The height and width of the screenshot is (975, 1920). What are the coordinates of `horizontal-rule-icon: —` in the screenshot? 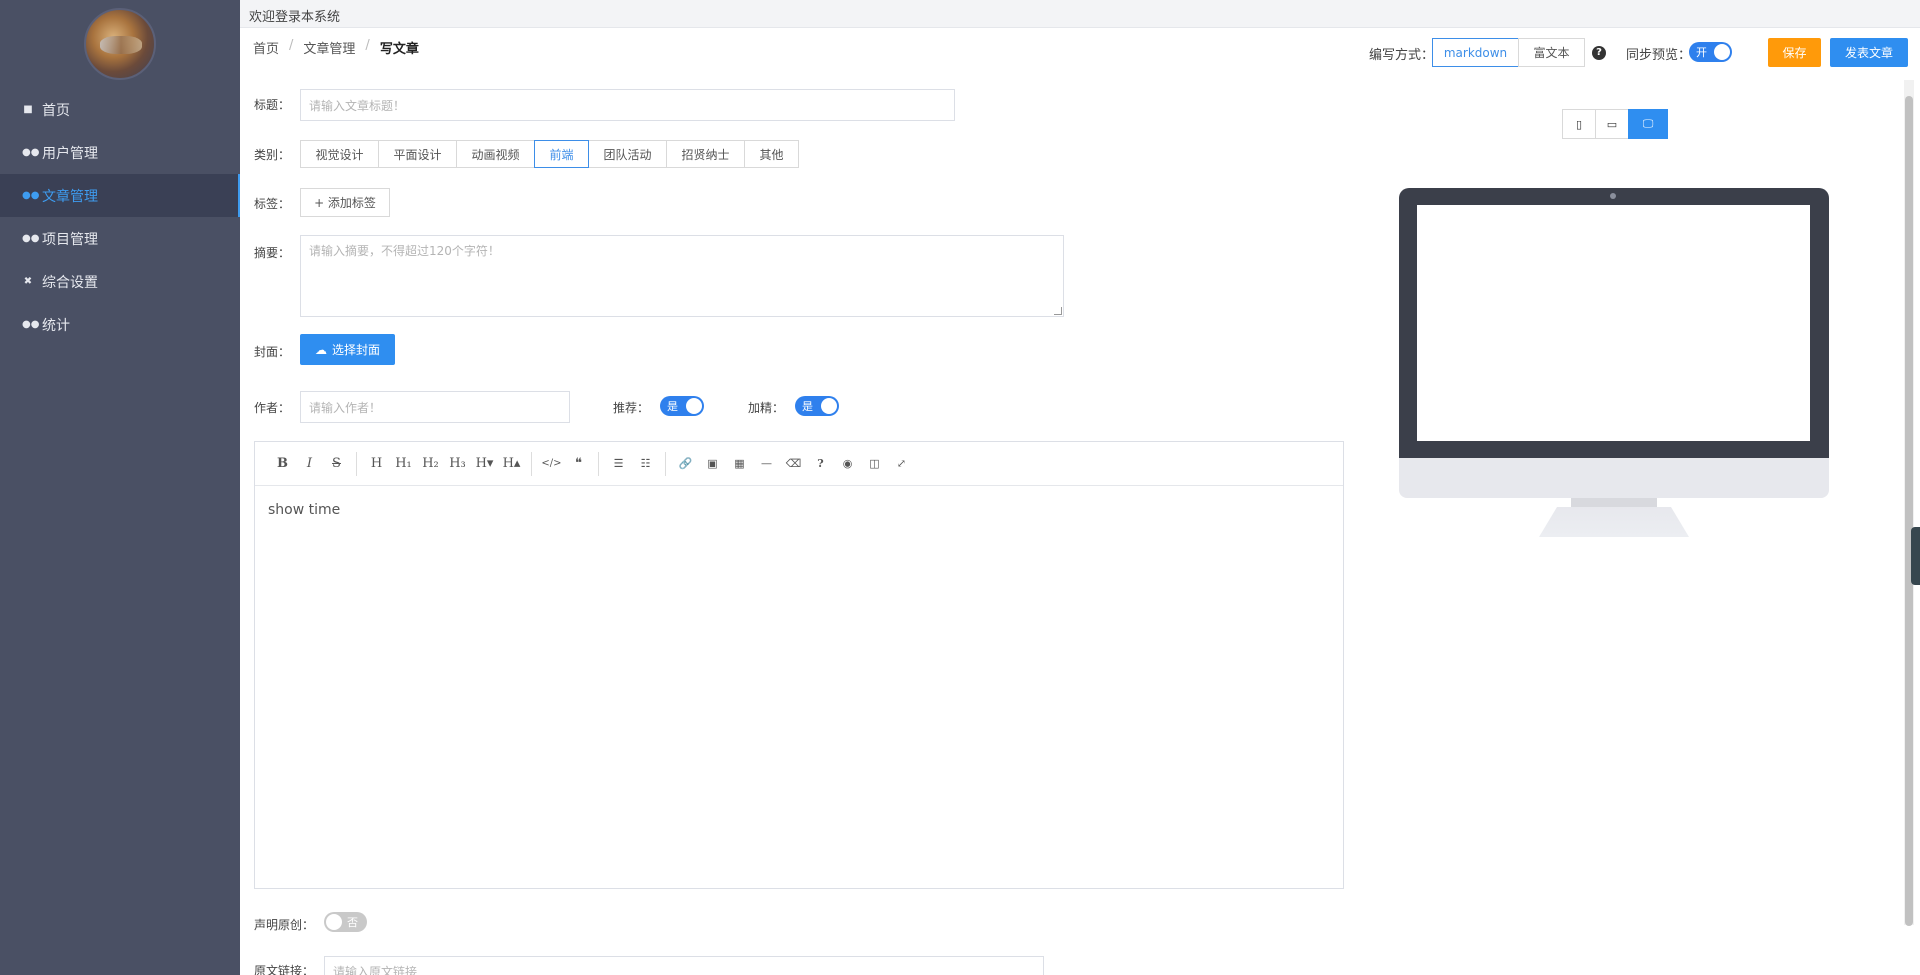 It's located at (766, 464).